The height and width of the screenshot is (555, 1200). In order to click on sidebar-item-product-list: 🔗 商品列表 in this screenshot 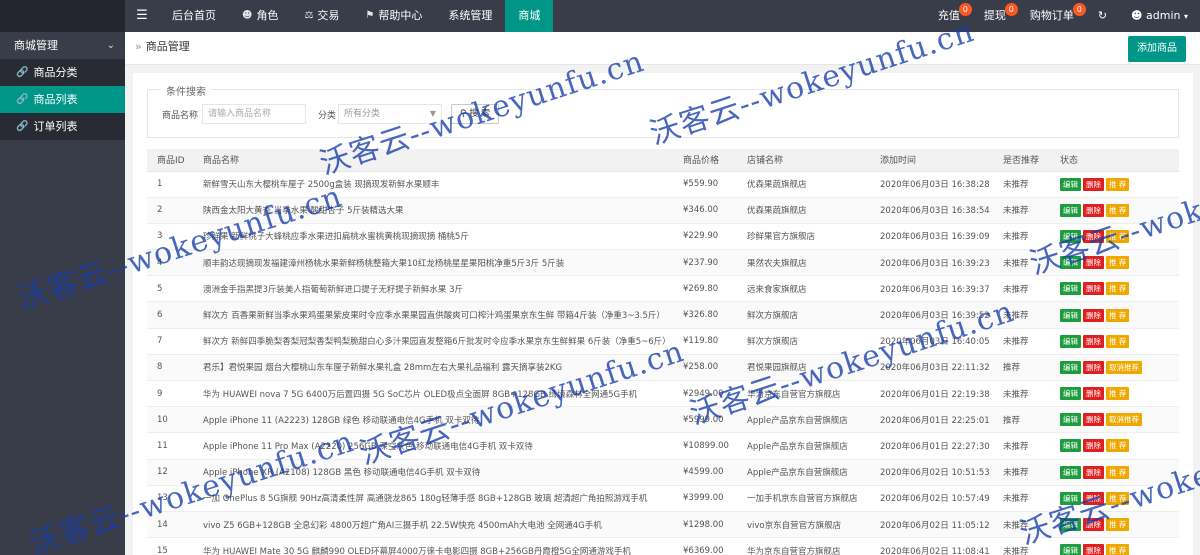, I will do `click(62, 99)`.